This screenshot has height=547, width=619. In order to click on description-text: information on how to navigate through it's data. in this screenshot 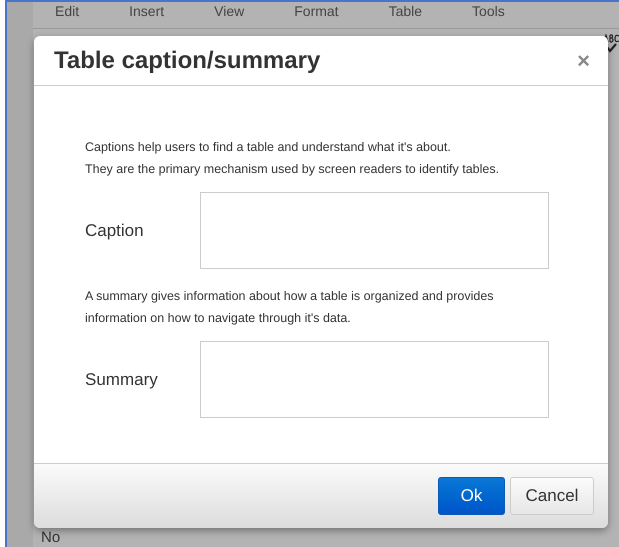, I will do `click(218, 318)`.